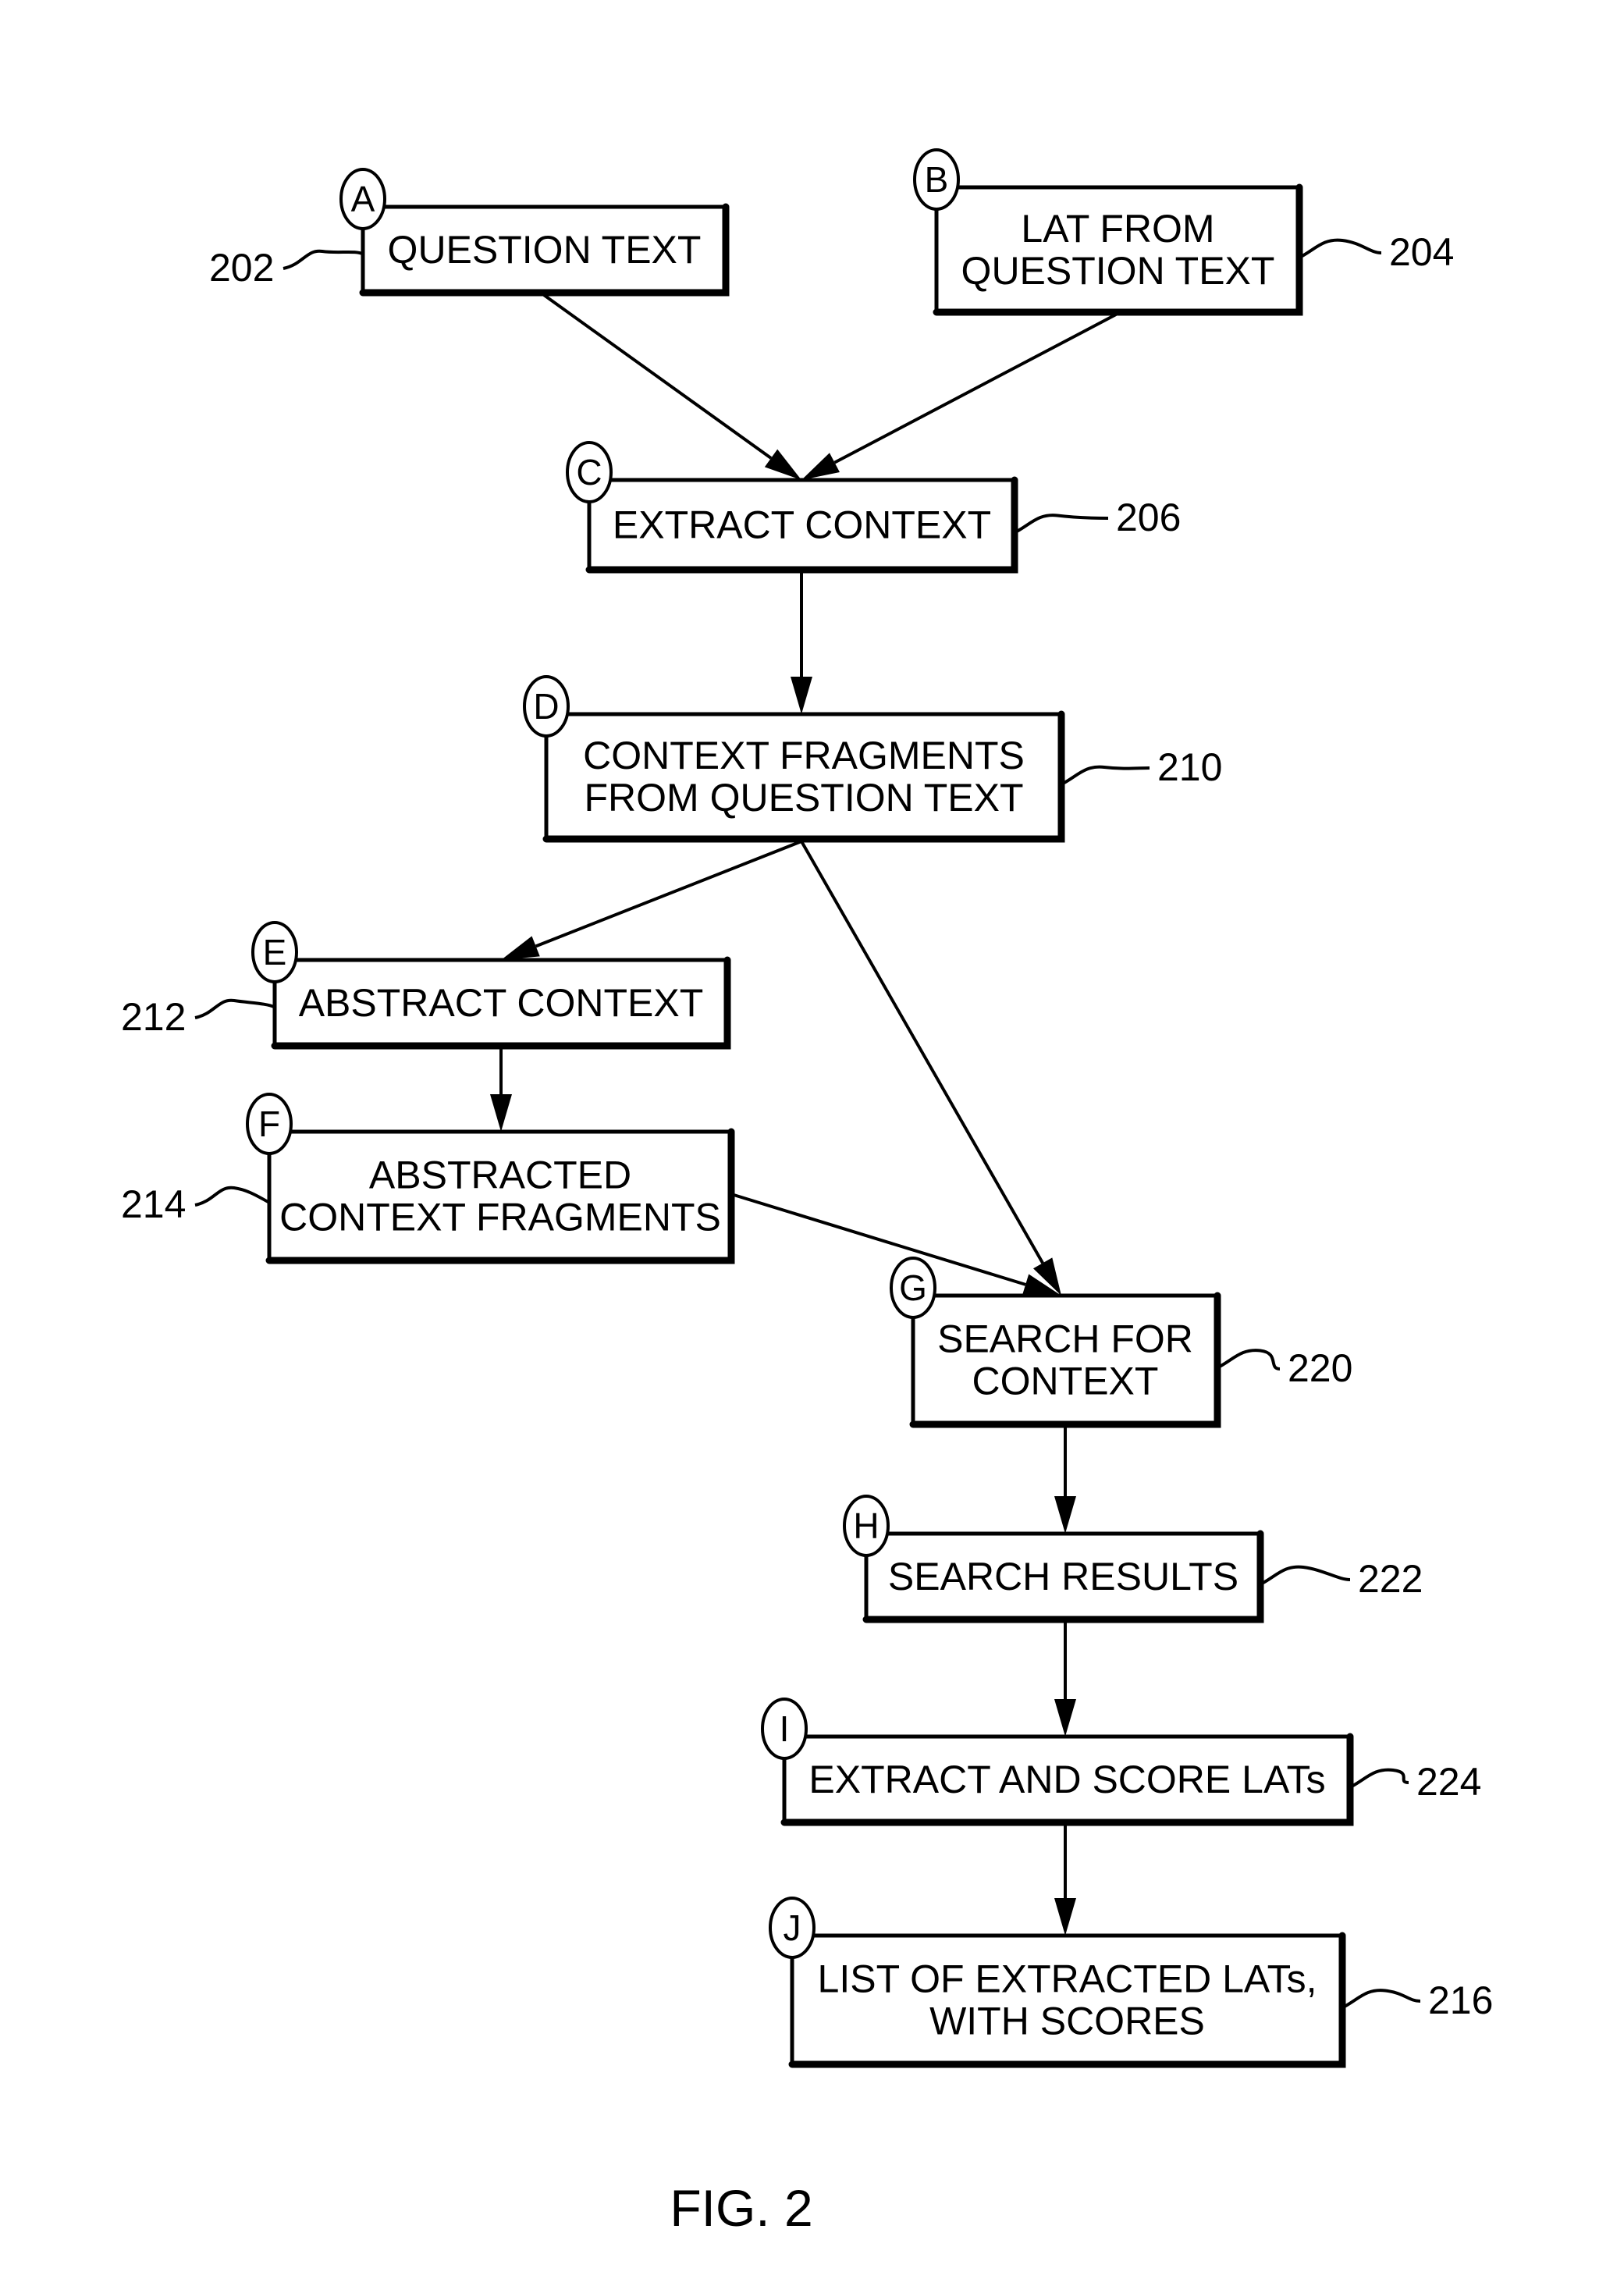 The width and height of the screenshot is (1624, 2286). I want to click on reference-numeral: 204, so click(1421, 252).